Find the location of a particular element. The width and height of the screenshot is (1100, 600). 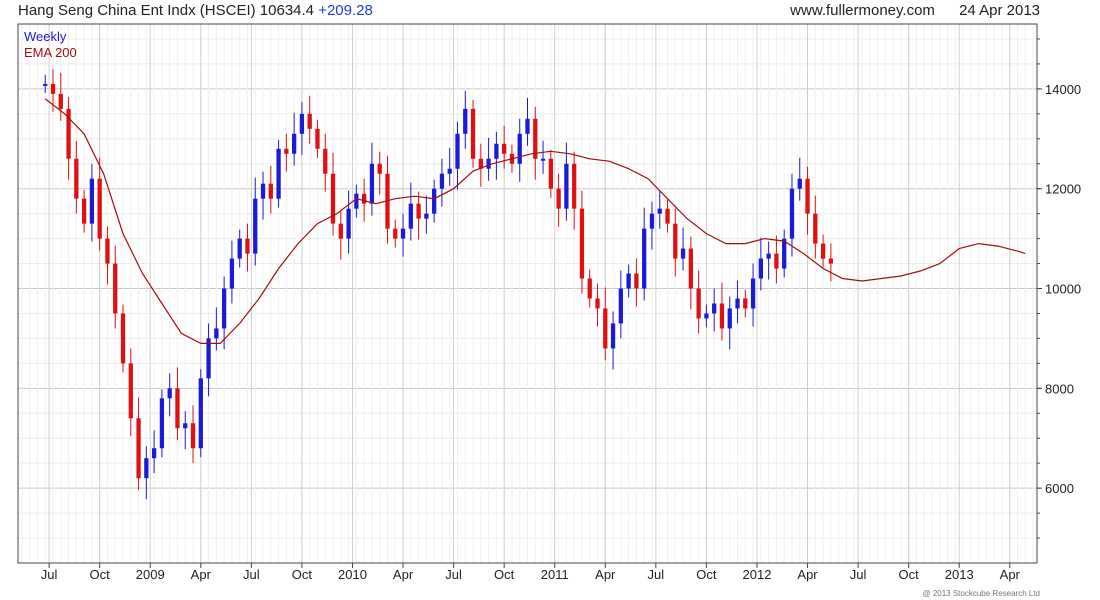

y-tick-label: 10000 is located at coordinates (1063, 289).